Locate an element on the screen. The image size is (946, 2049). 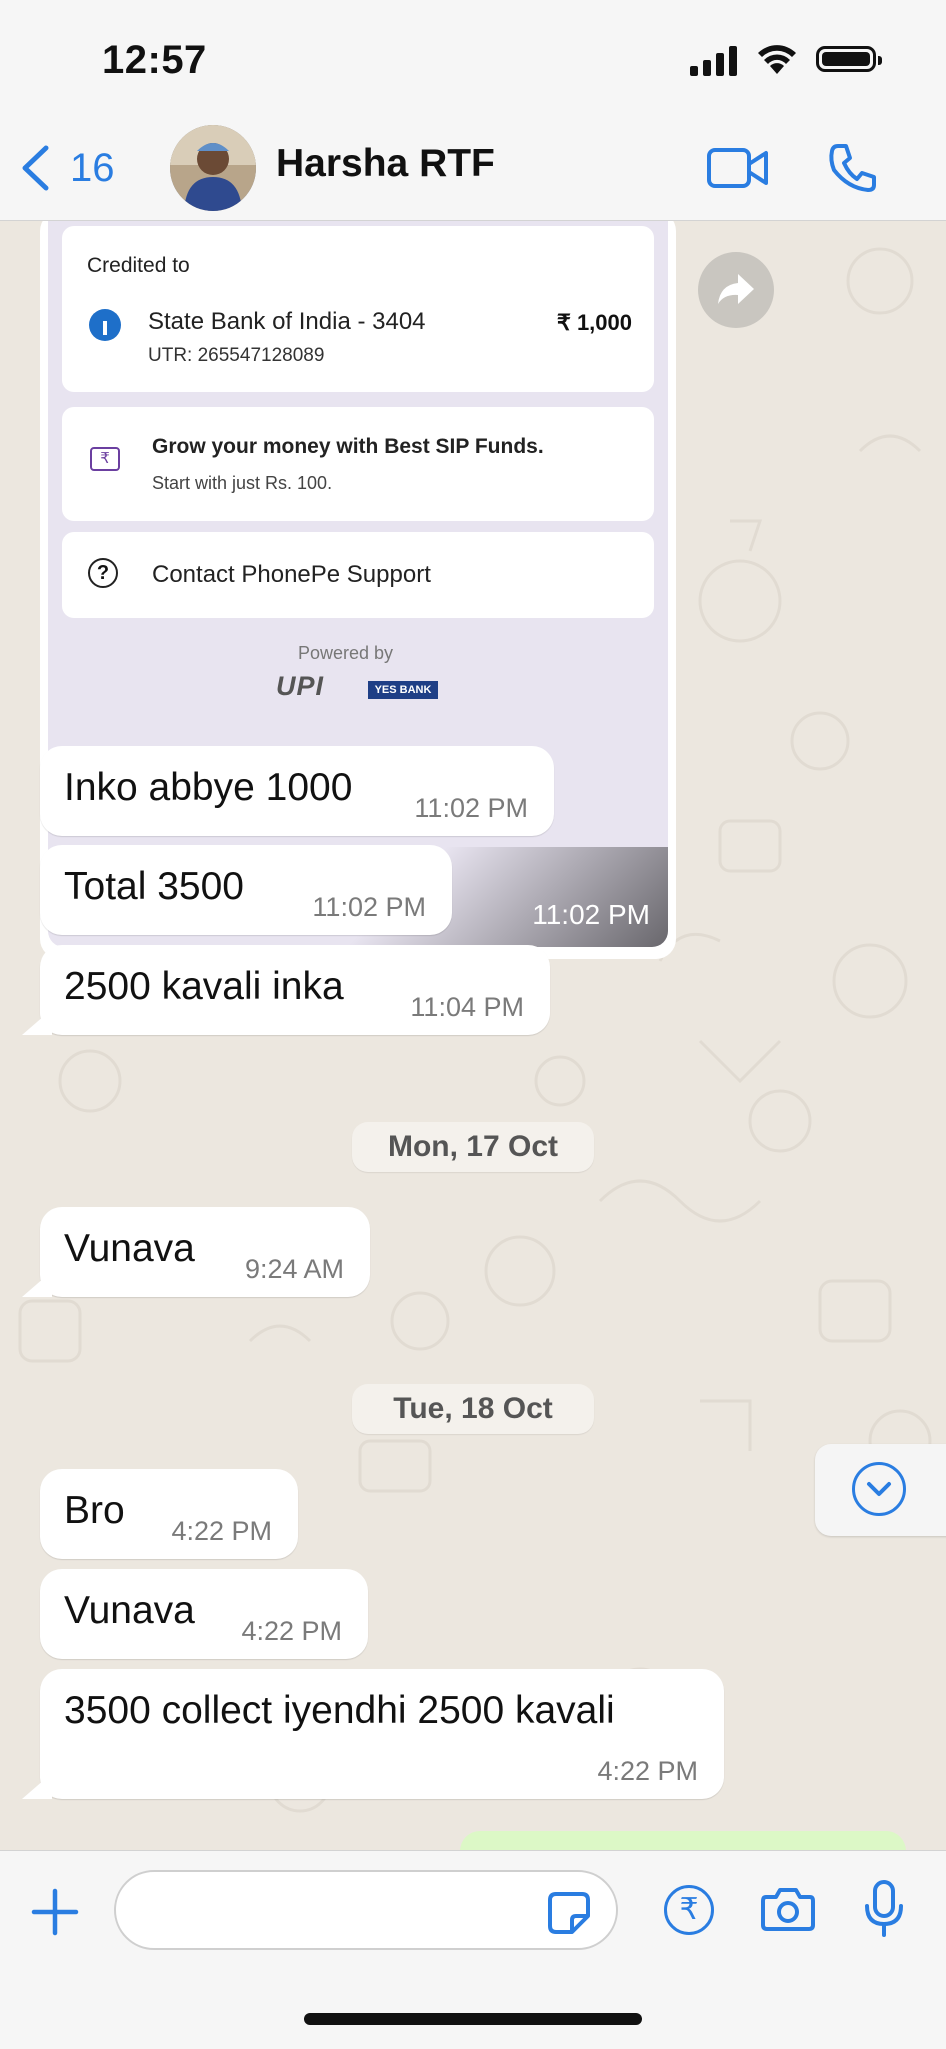
date-divider: Mon, 17 Oct is located at coordinates (473, 1147).